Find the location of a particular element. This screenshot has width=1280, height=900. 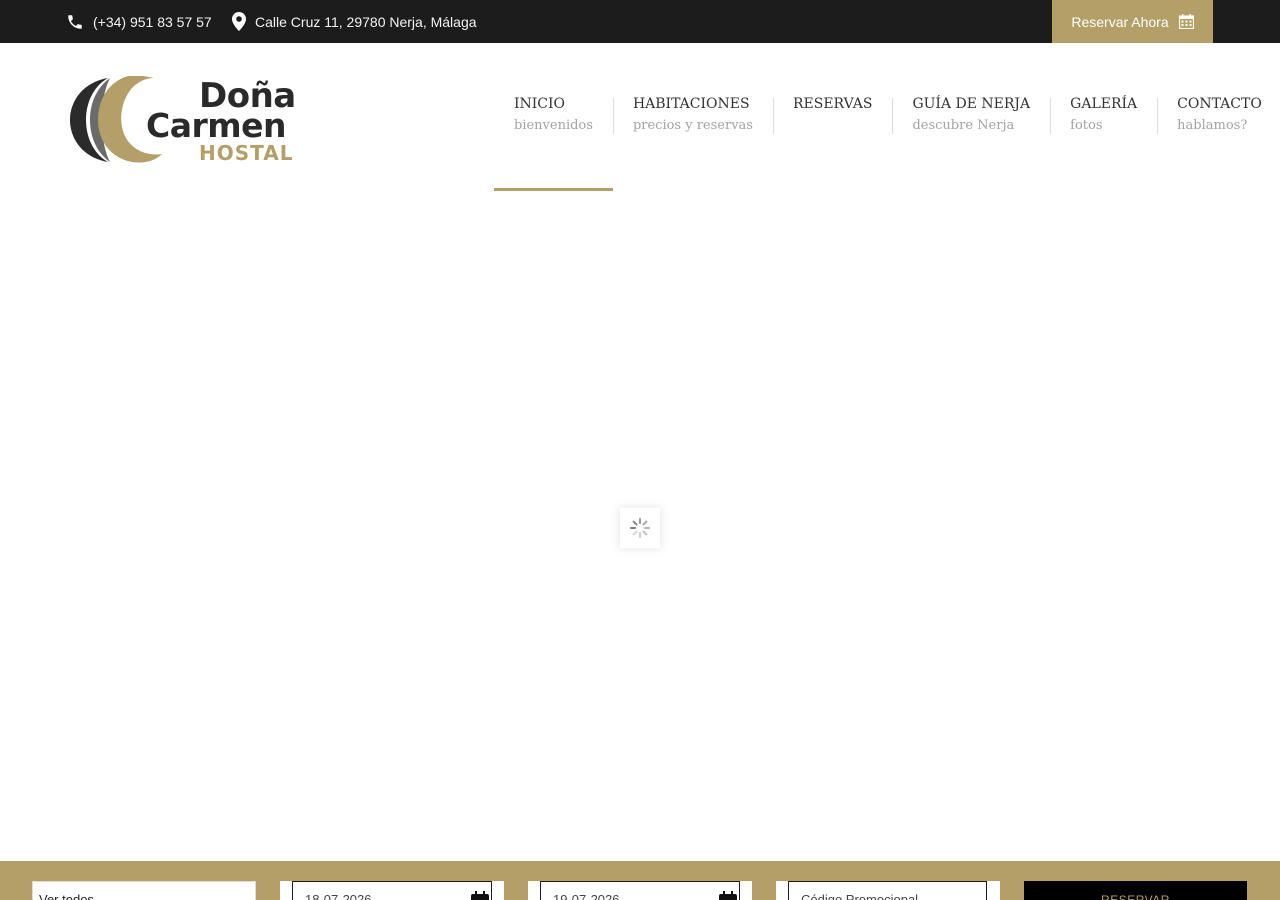

nav-item-sublabel: hablamos? is located at coordinates (1212, 125).